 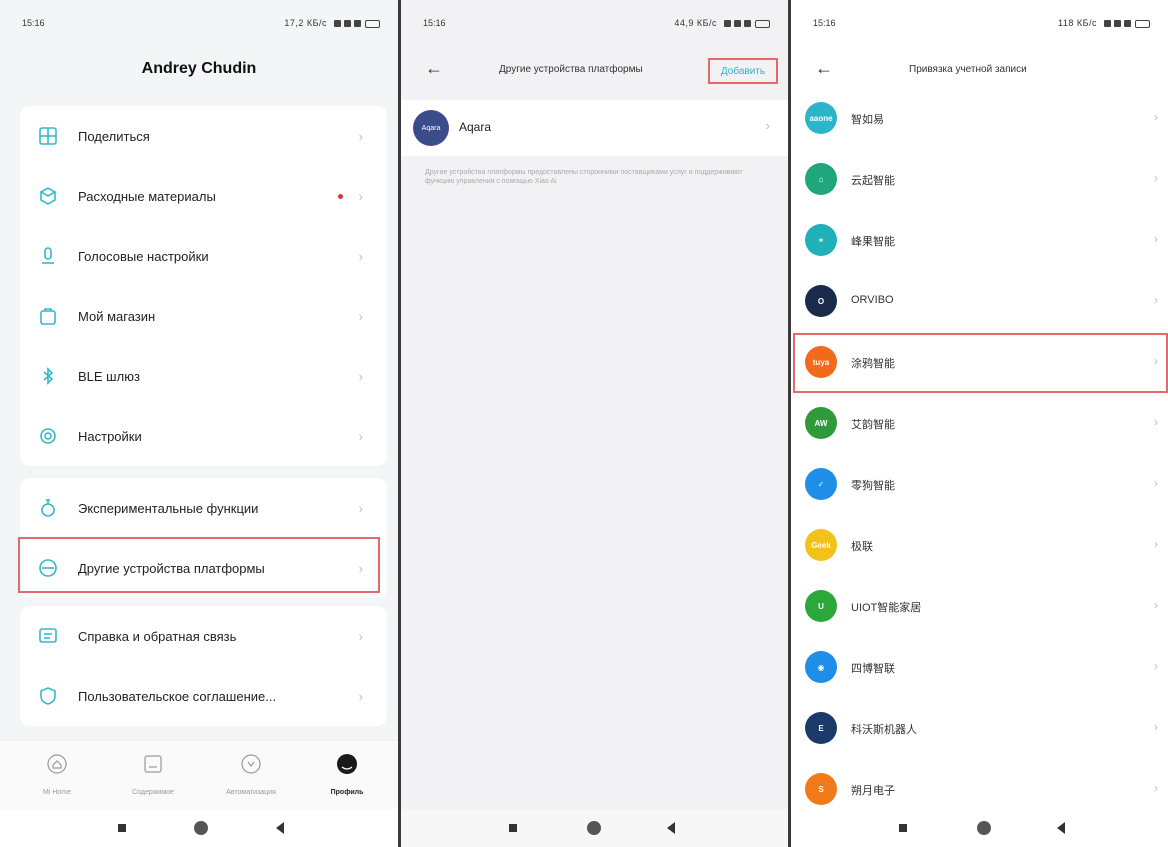 I want to click on profile-icon, so click(x=347, y=764).